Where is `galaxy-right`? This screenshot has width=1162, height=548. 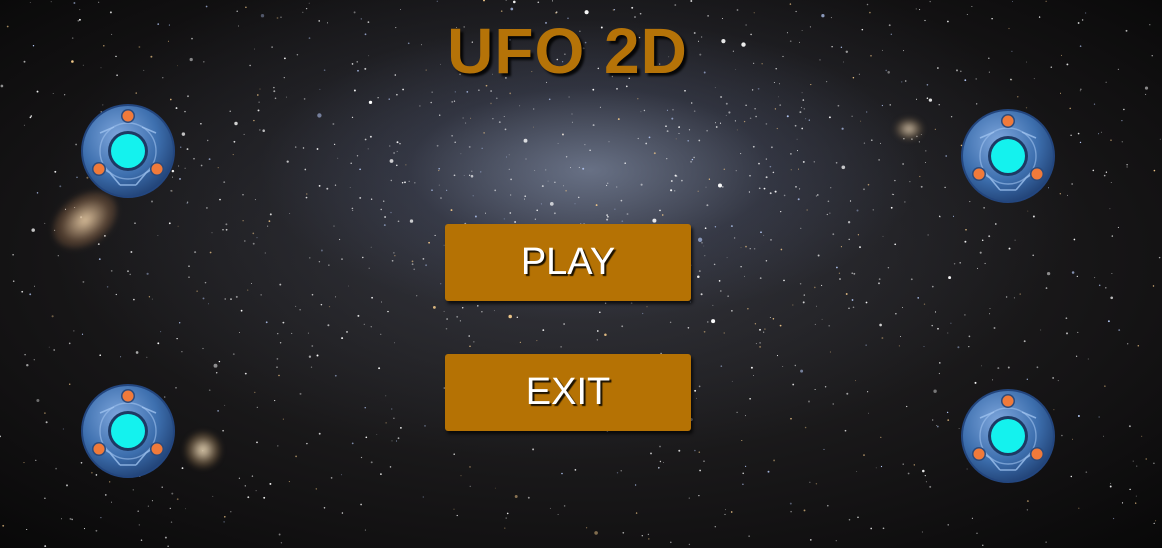
galaxy-right is located at coordinates (909, 129).